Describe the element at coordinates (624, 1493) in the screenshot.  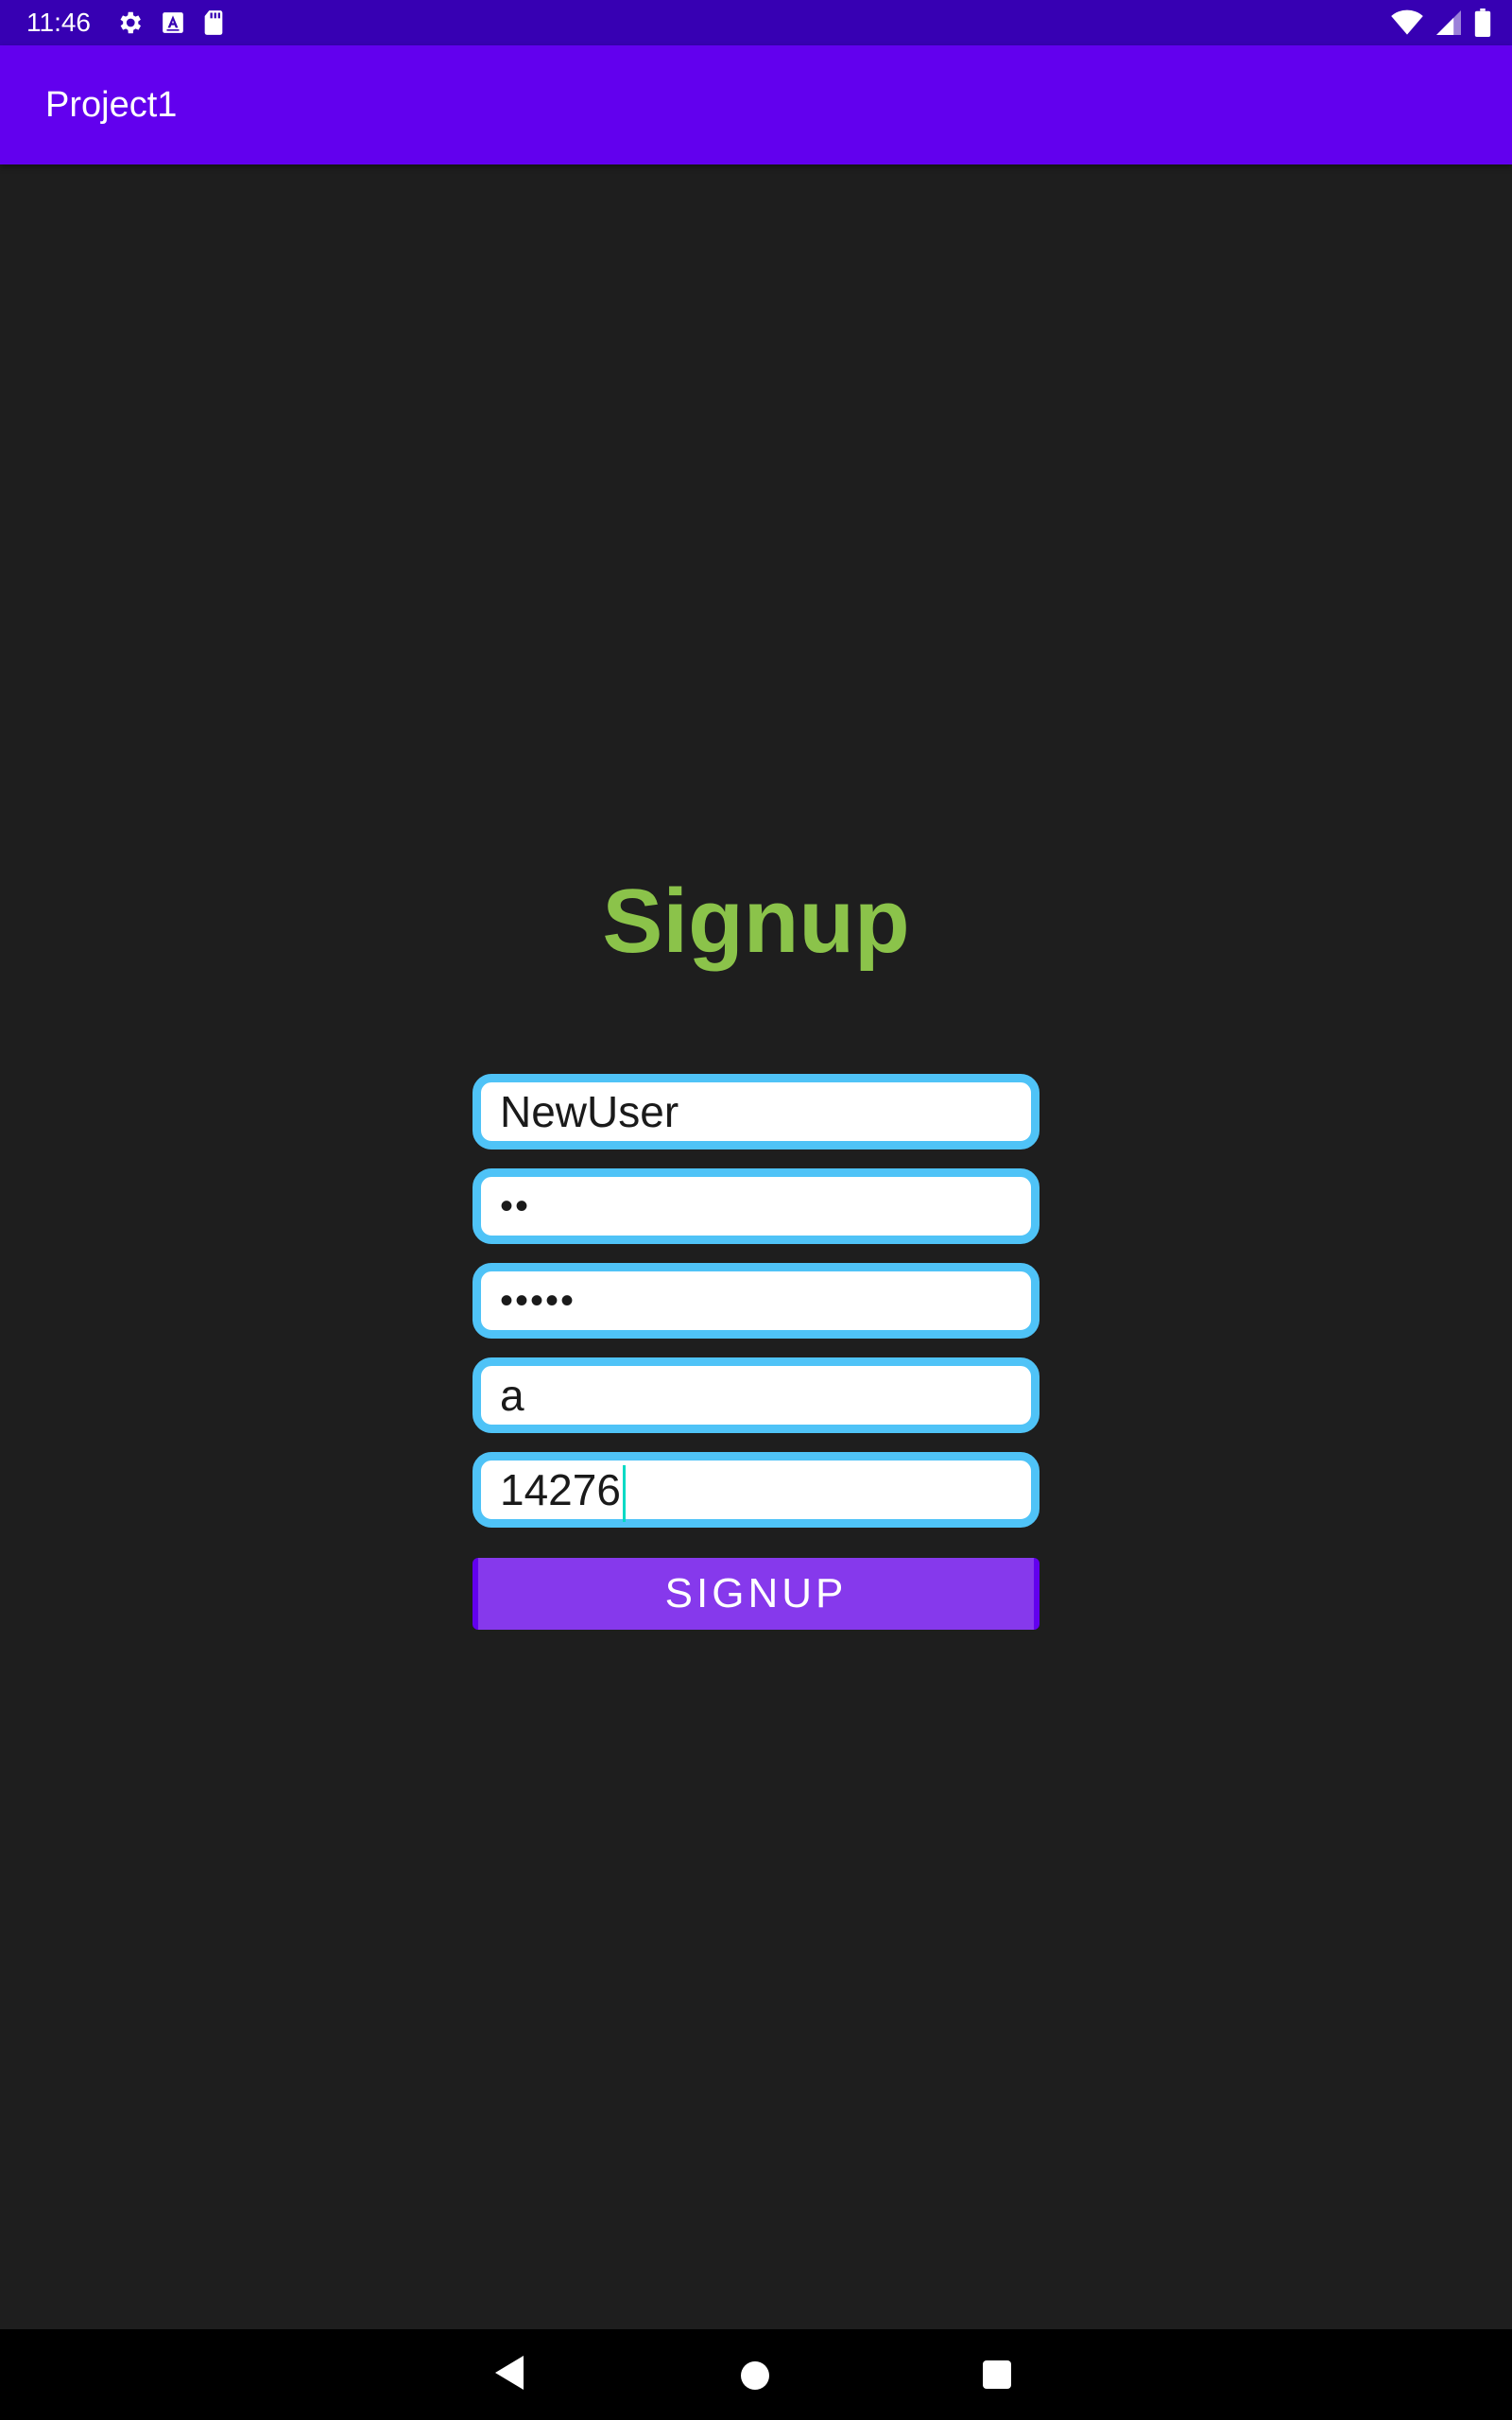
I see `text-cursor` at that location.